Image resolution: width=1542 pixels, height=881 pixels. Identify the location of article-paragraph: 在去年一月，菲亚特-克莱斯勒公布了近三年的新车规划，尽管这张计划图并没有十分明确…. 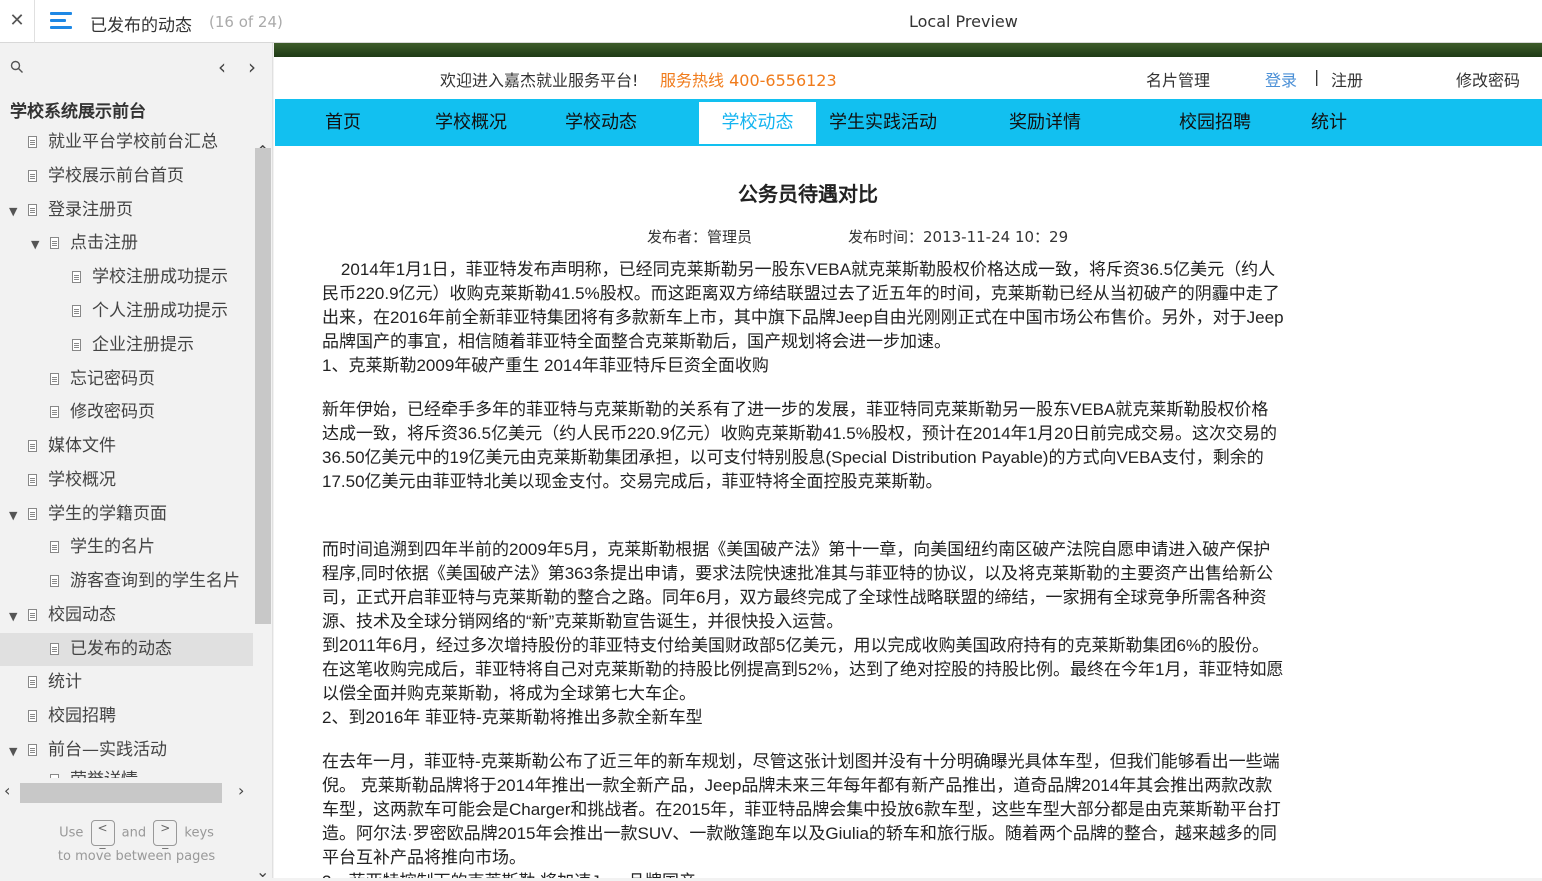
(801, 809).